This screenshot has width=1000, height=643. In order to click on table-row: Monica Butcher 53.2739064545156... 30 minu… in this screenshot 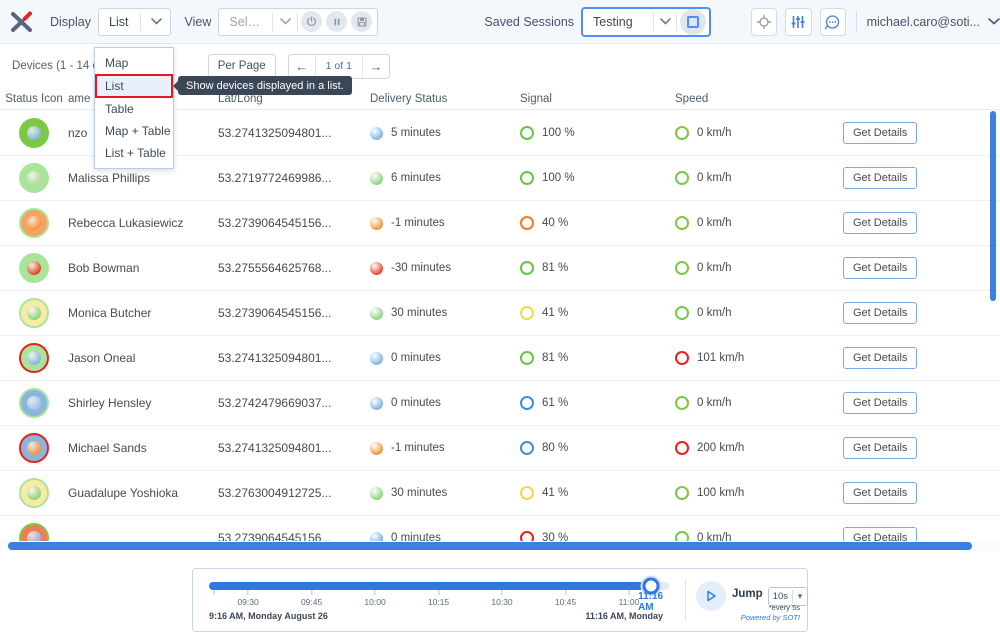, I will do `click(500, 313)`.